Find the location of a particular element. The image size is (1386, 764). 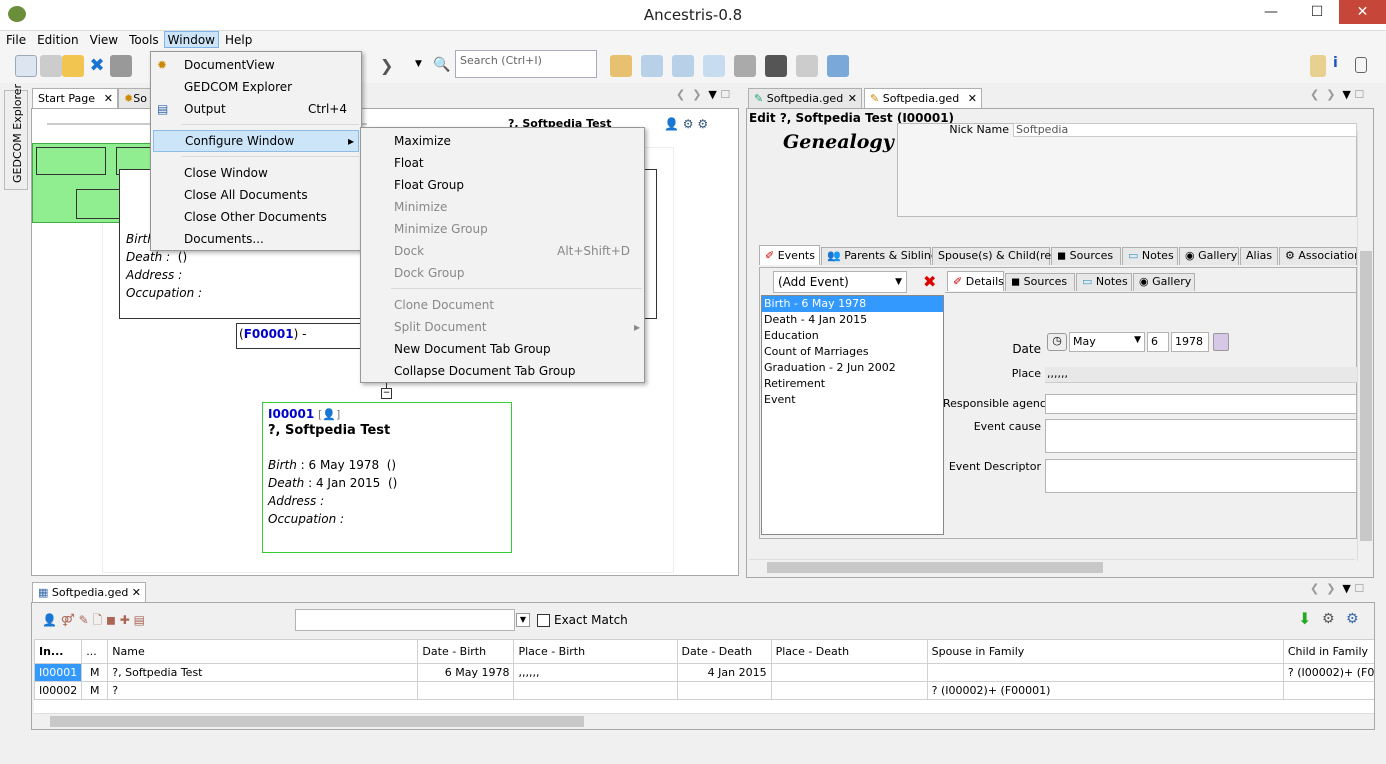

table-horizontal-scrollbar is located at coordinates (704, 721).